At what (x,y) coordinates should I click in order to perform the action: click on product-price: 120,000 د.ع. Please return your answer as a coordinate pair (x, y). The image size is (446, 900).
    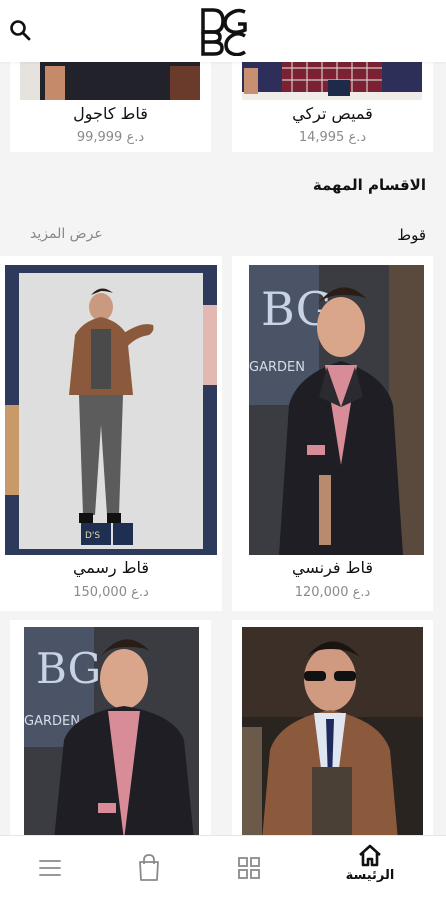
    Looking at the image, I should click on (332, 592).